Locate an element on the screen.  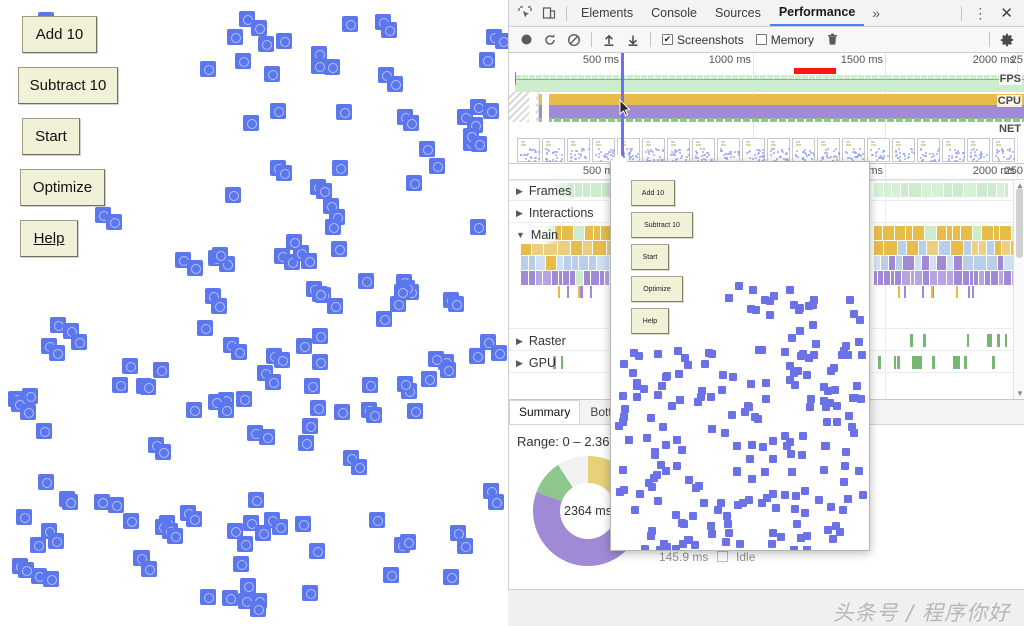
close-icon: ✕ is located at coordinates (1006, 13).